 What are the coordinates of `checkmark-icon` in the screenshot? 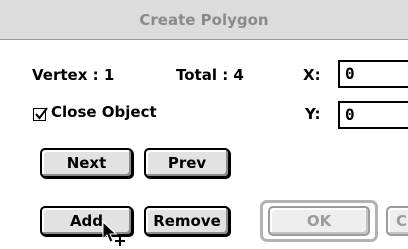 It's located at (41, 113).